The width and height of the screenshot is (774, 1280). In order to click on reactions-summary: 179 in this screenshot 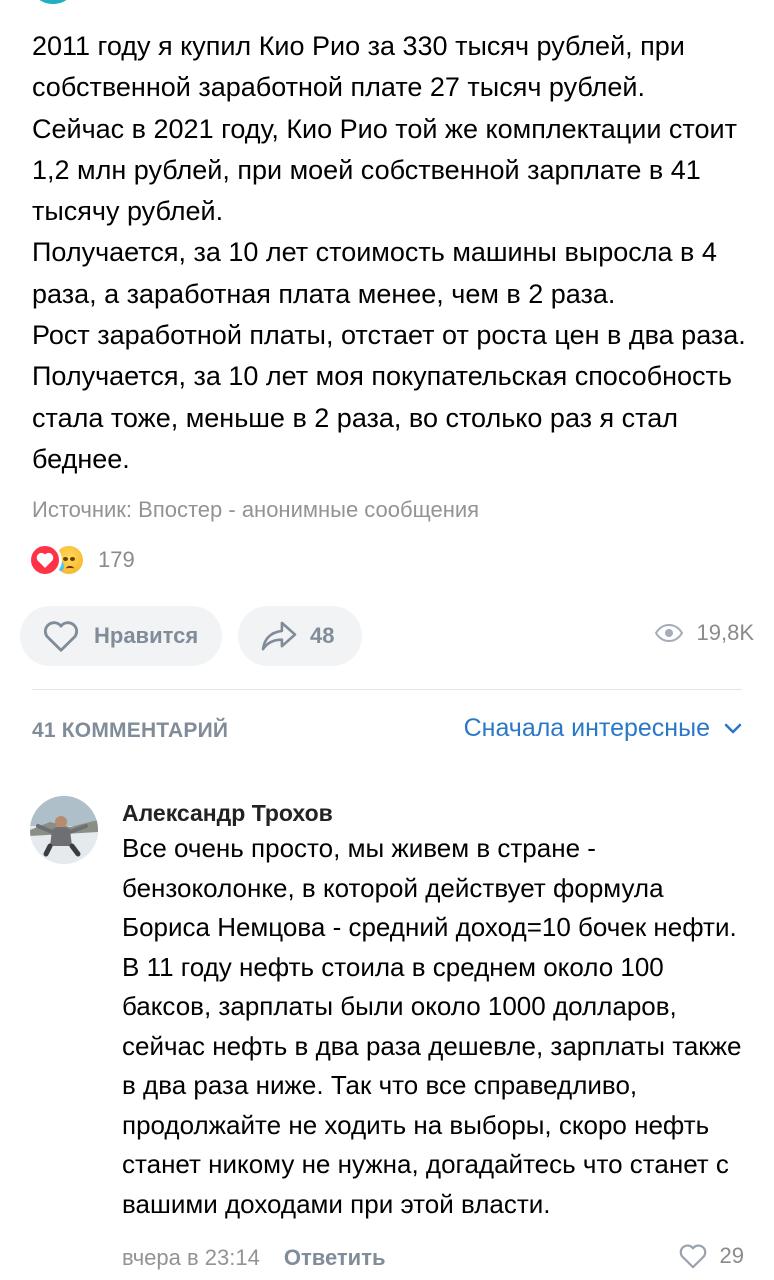, I will do `click(81, 560)`.